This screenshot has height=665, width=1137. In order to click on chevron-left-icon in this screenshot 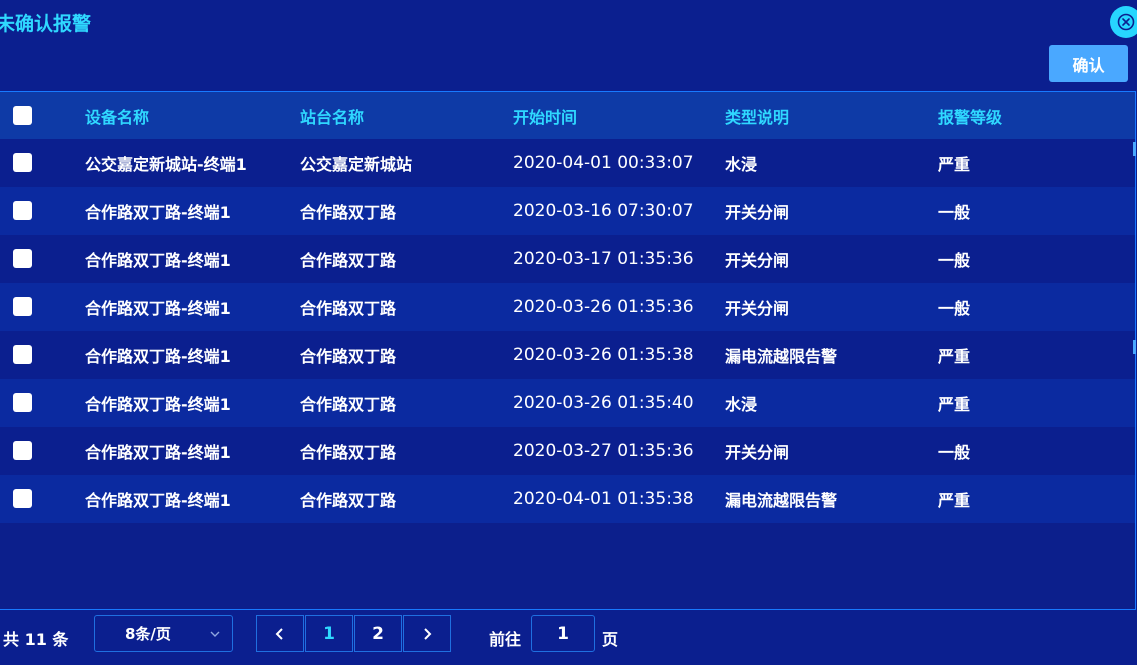, I will do `click(279, 633)`.